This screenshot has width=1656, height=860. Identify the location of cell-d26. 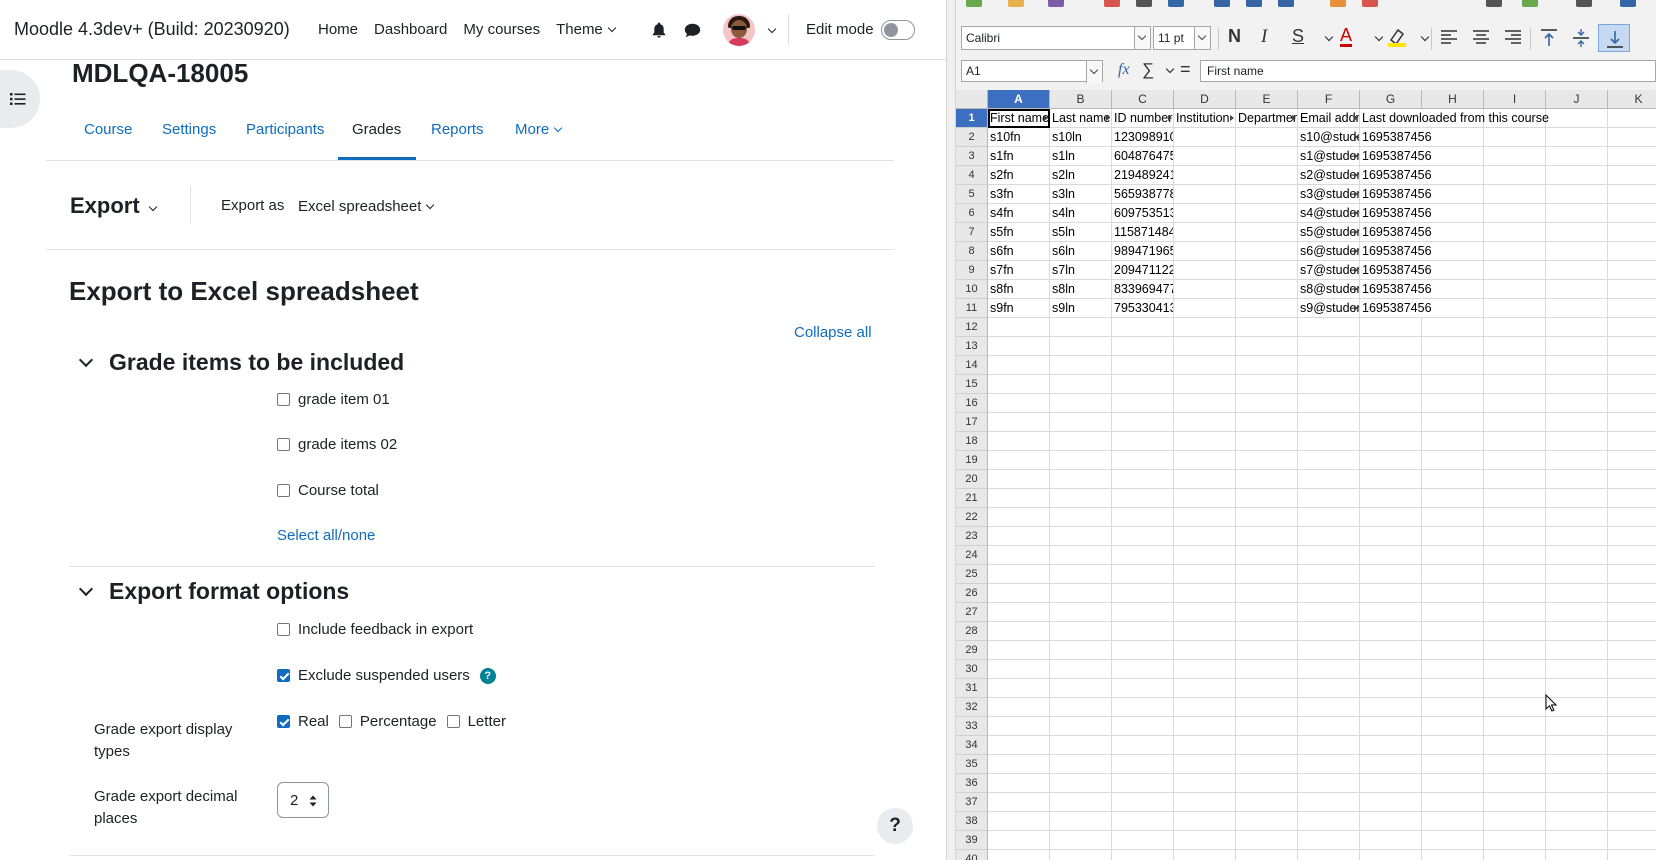
(1205, 593).